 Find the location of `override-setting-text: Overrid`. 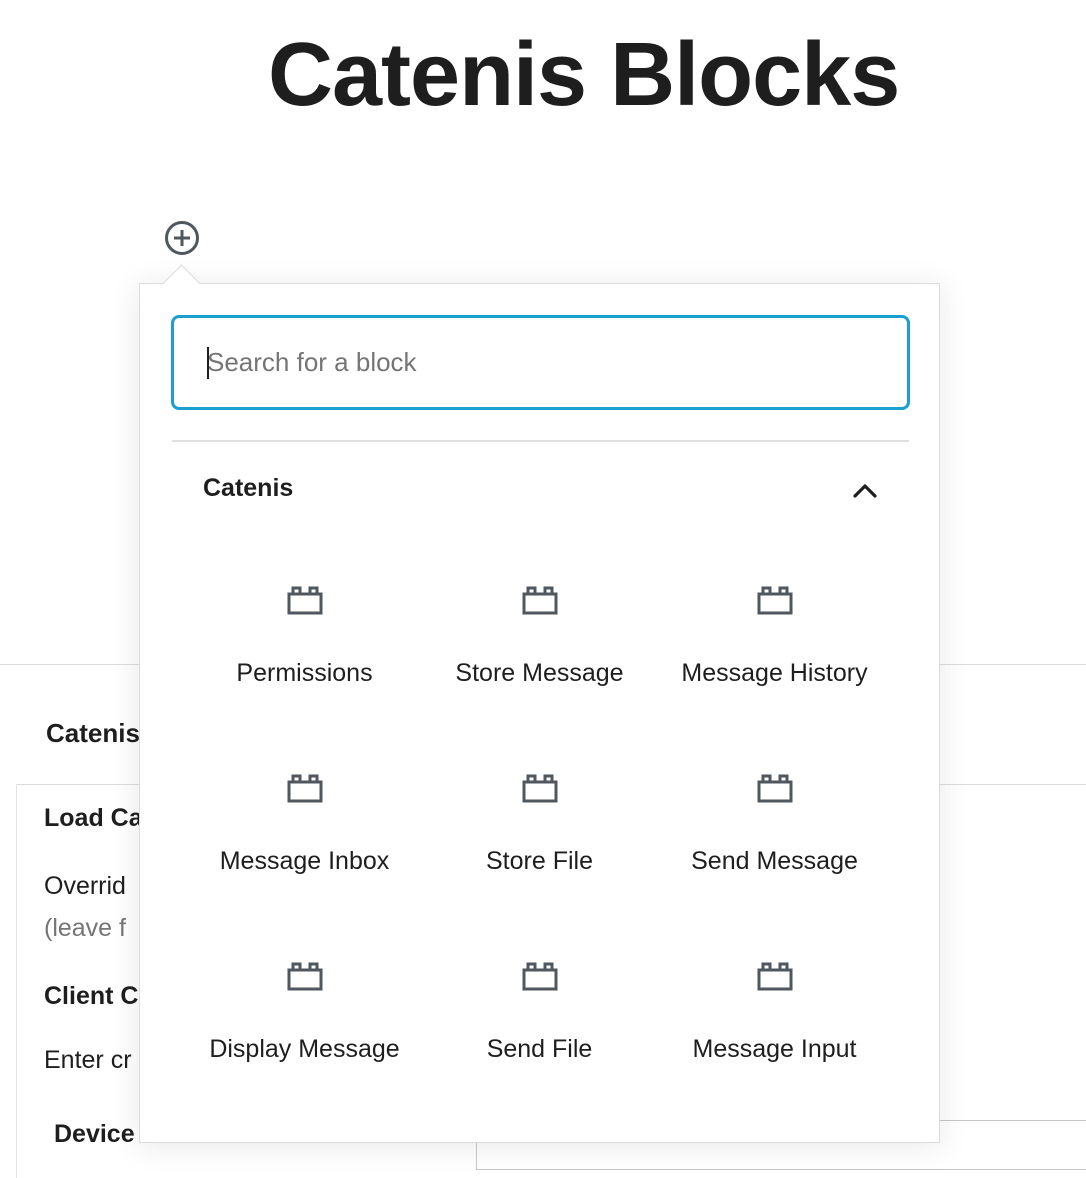

override-setting-text: Overrid is located at coordinates (85, 886).